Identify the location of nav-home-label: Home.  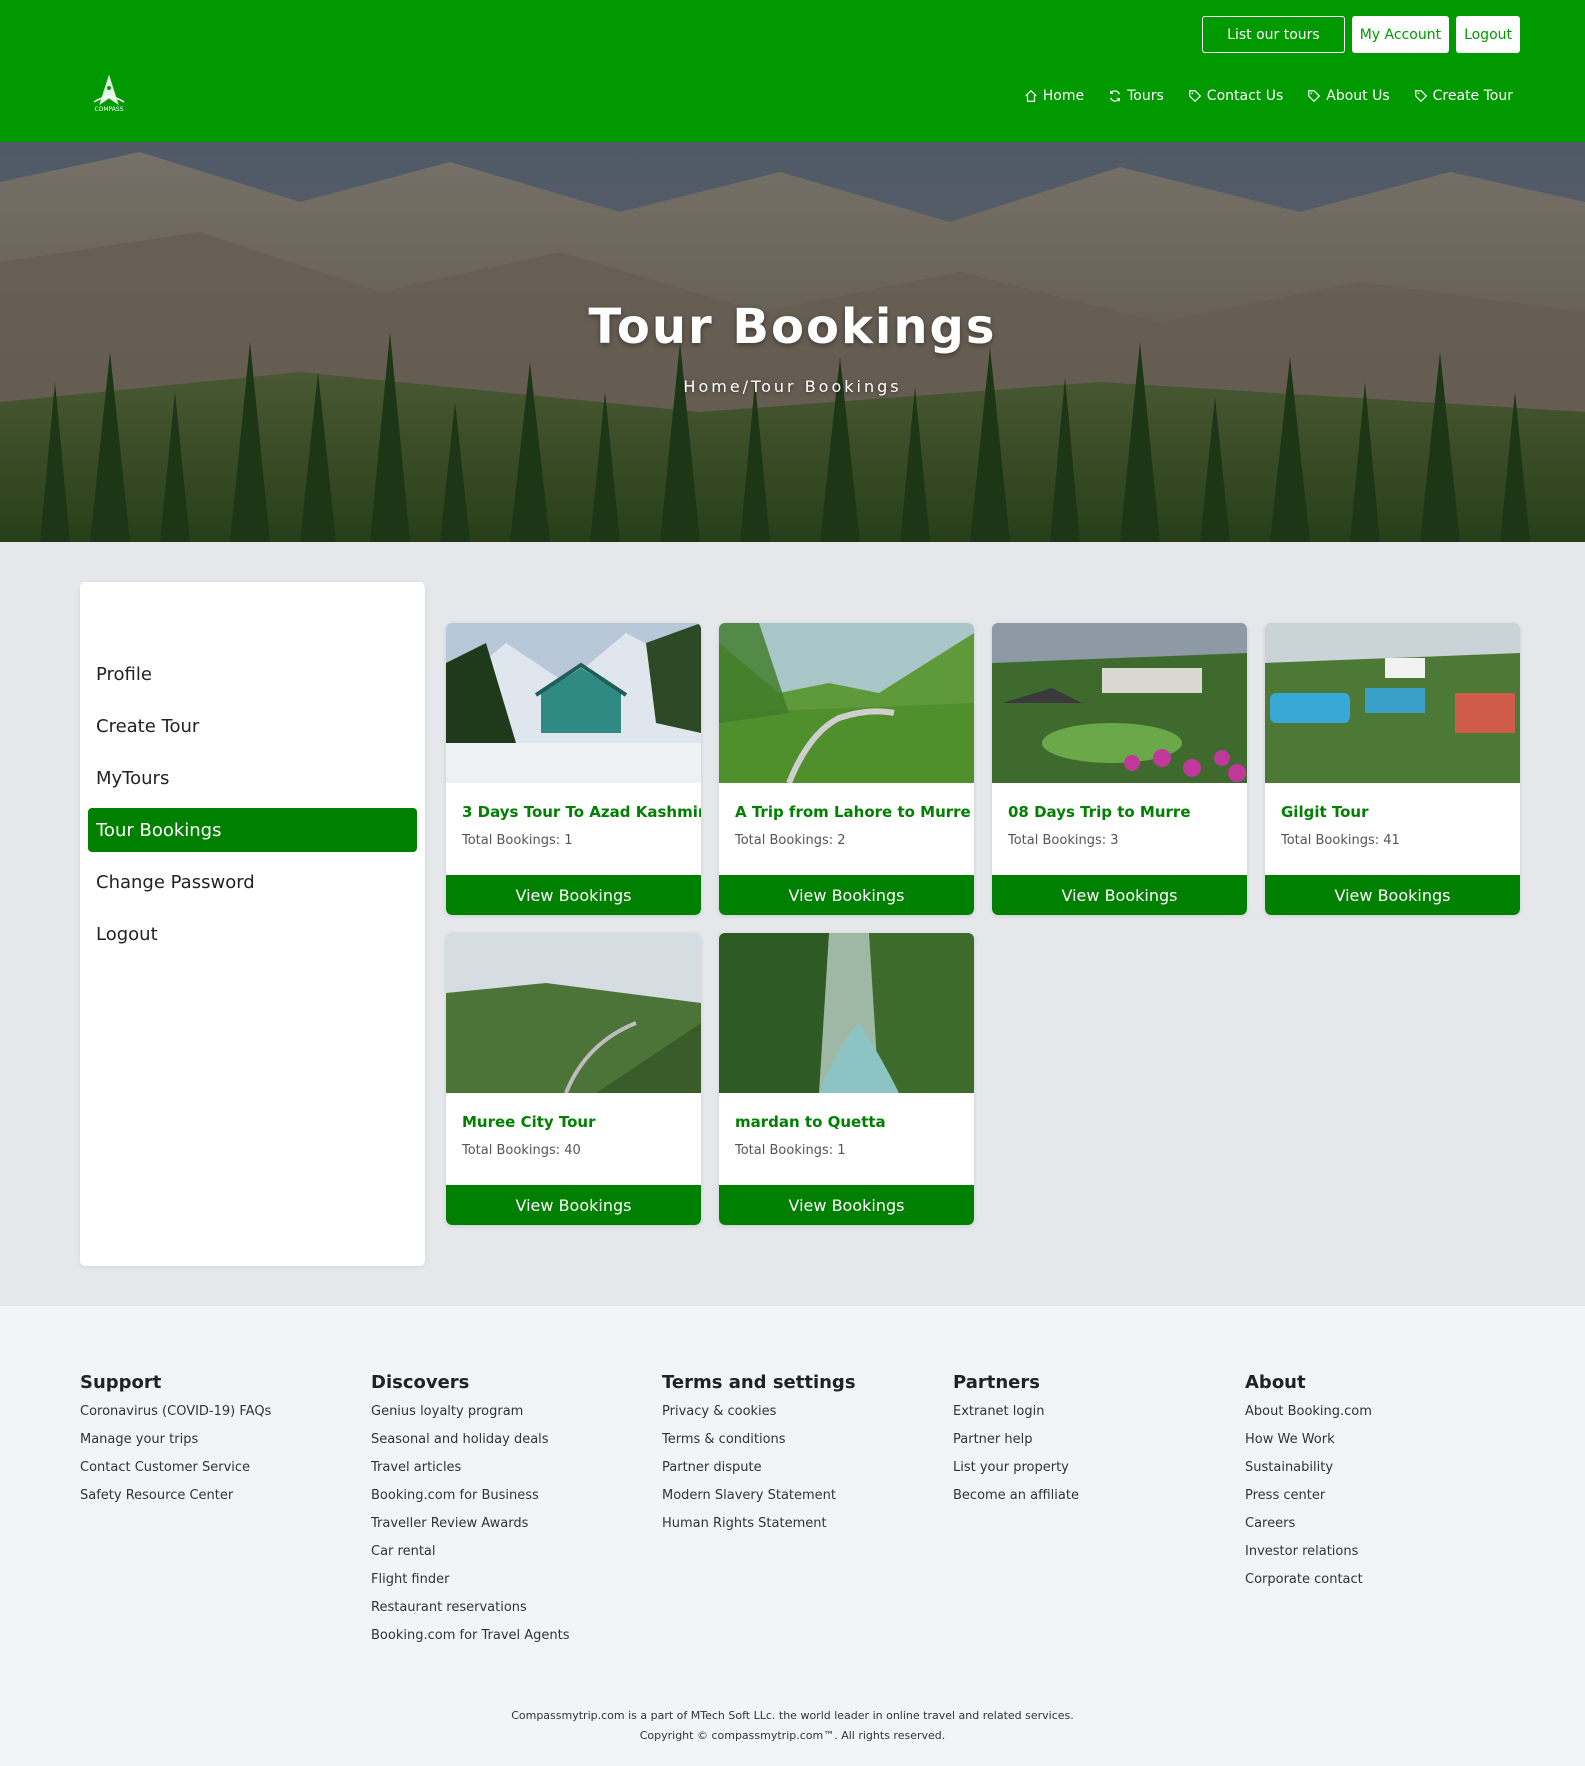
(1063, 96).